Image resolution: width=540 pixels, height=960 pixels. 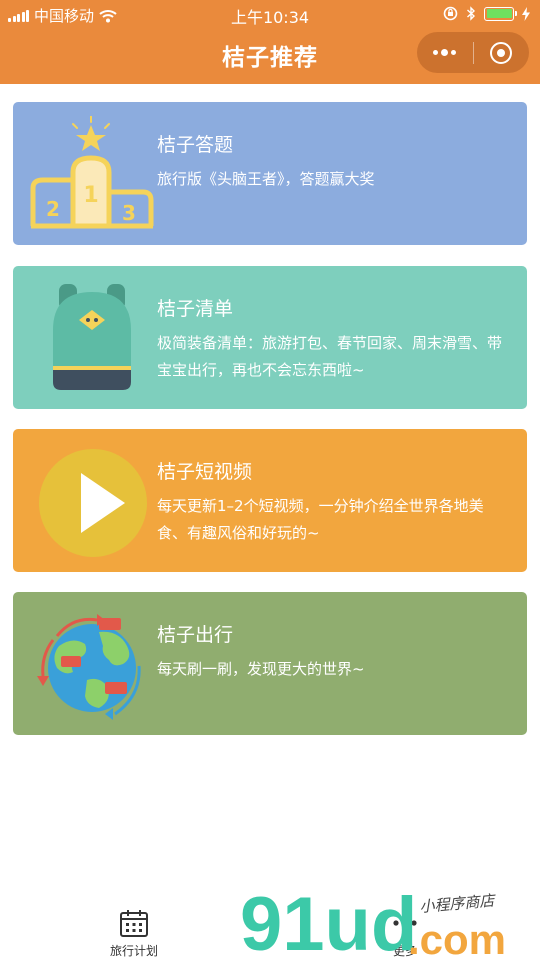 What do you see at coordinates (328, 924) in the screenshot?
I see `watermark-brand: 91ud` at bounding box center [328, 924].